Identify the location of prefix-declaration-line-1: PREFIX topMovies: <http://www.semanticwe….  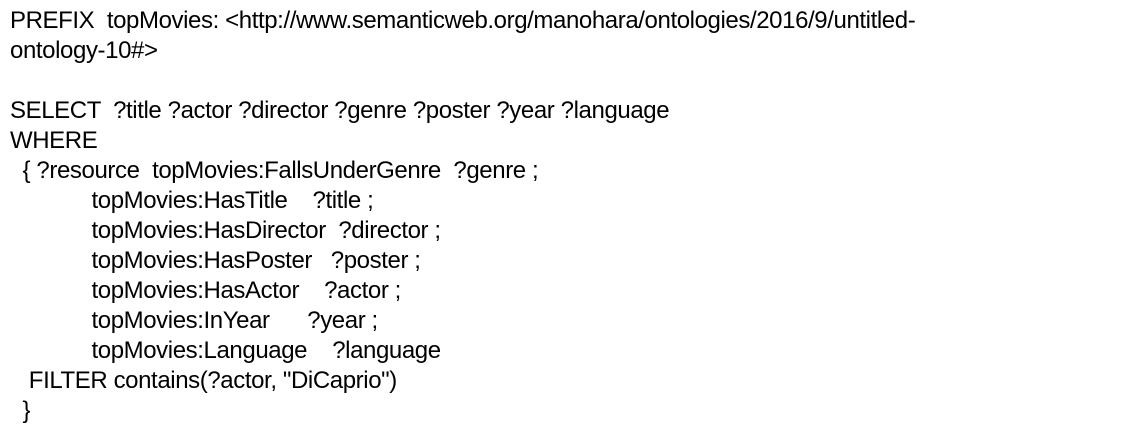
(463, 20).